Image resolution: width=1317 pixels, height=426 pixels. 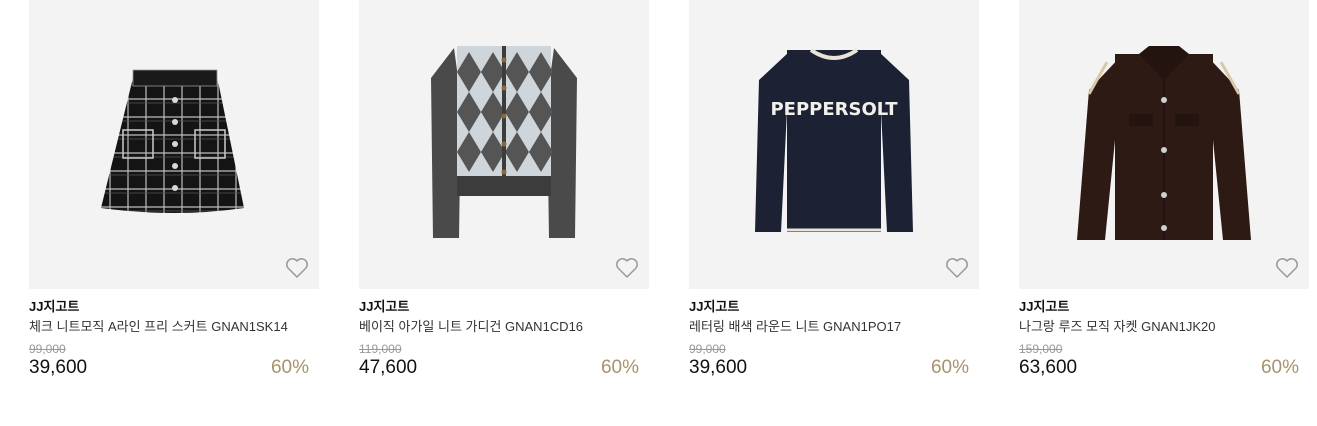 What do you see at coordinates (1164, 327) in the screenshot?
I see `product-name: 나그랑 루즈 모직 자켓 GNAN1JK20` at bounding box center [1164, 327].